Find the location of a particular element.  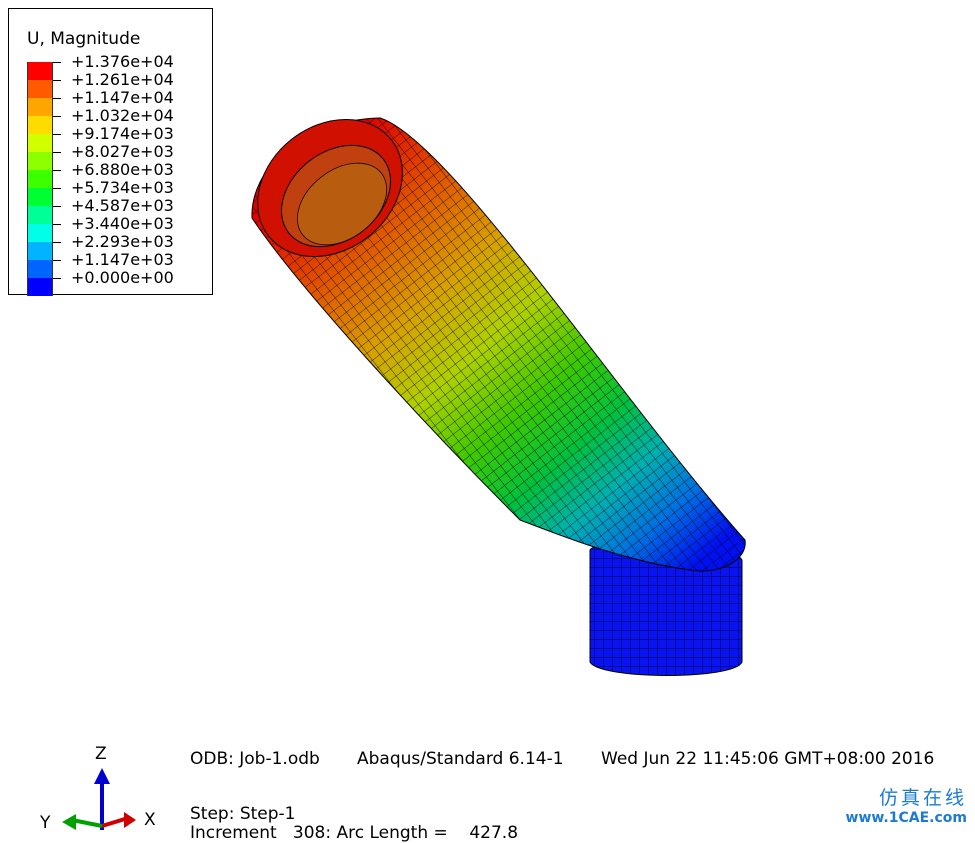

increment-label: Increment 308: Arc Length = 427.8 is located at coordinates (354, 833).